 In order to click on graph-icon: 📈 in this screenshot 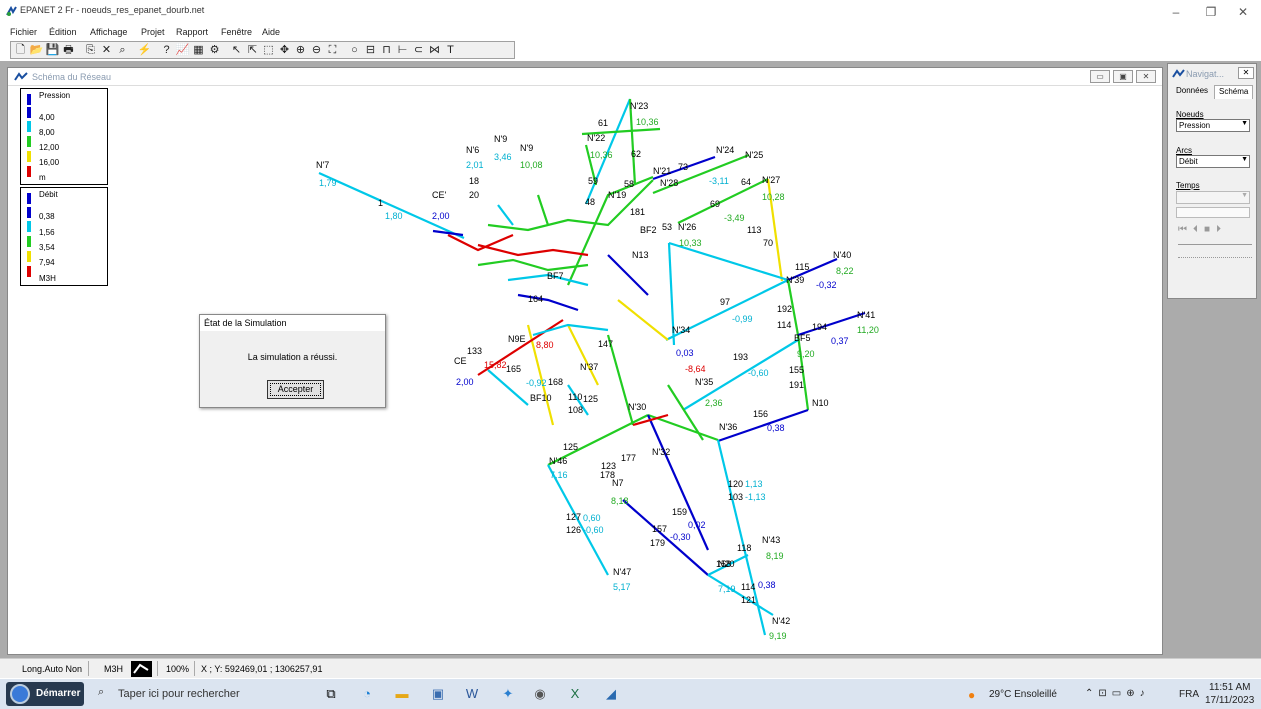, I will do `click(182, 50)`.